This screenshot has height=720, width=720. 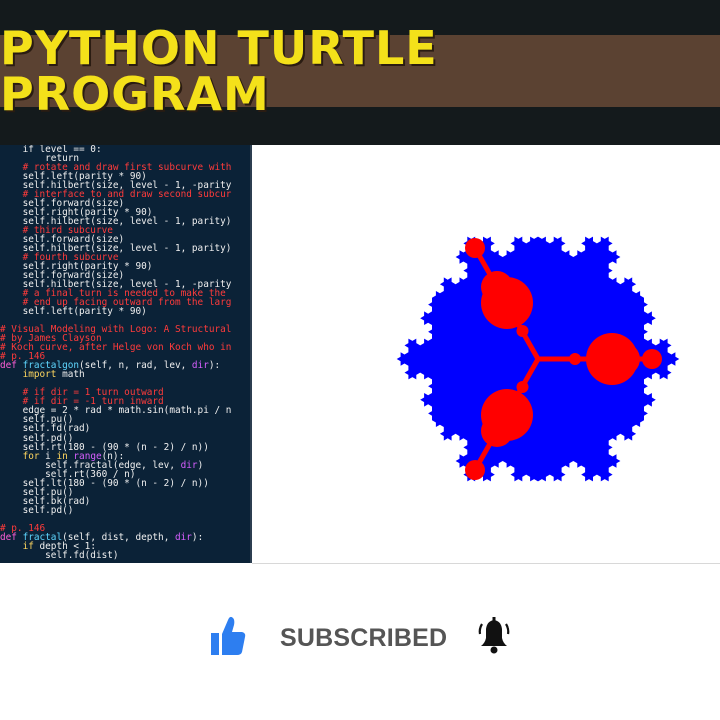 What do you see at coordinates (219, 71) in the screenshot?
I see `banner-title: PYTHON TURTLE PROGRAM` at bounding box center [219, 71].